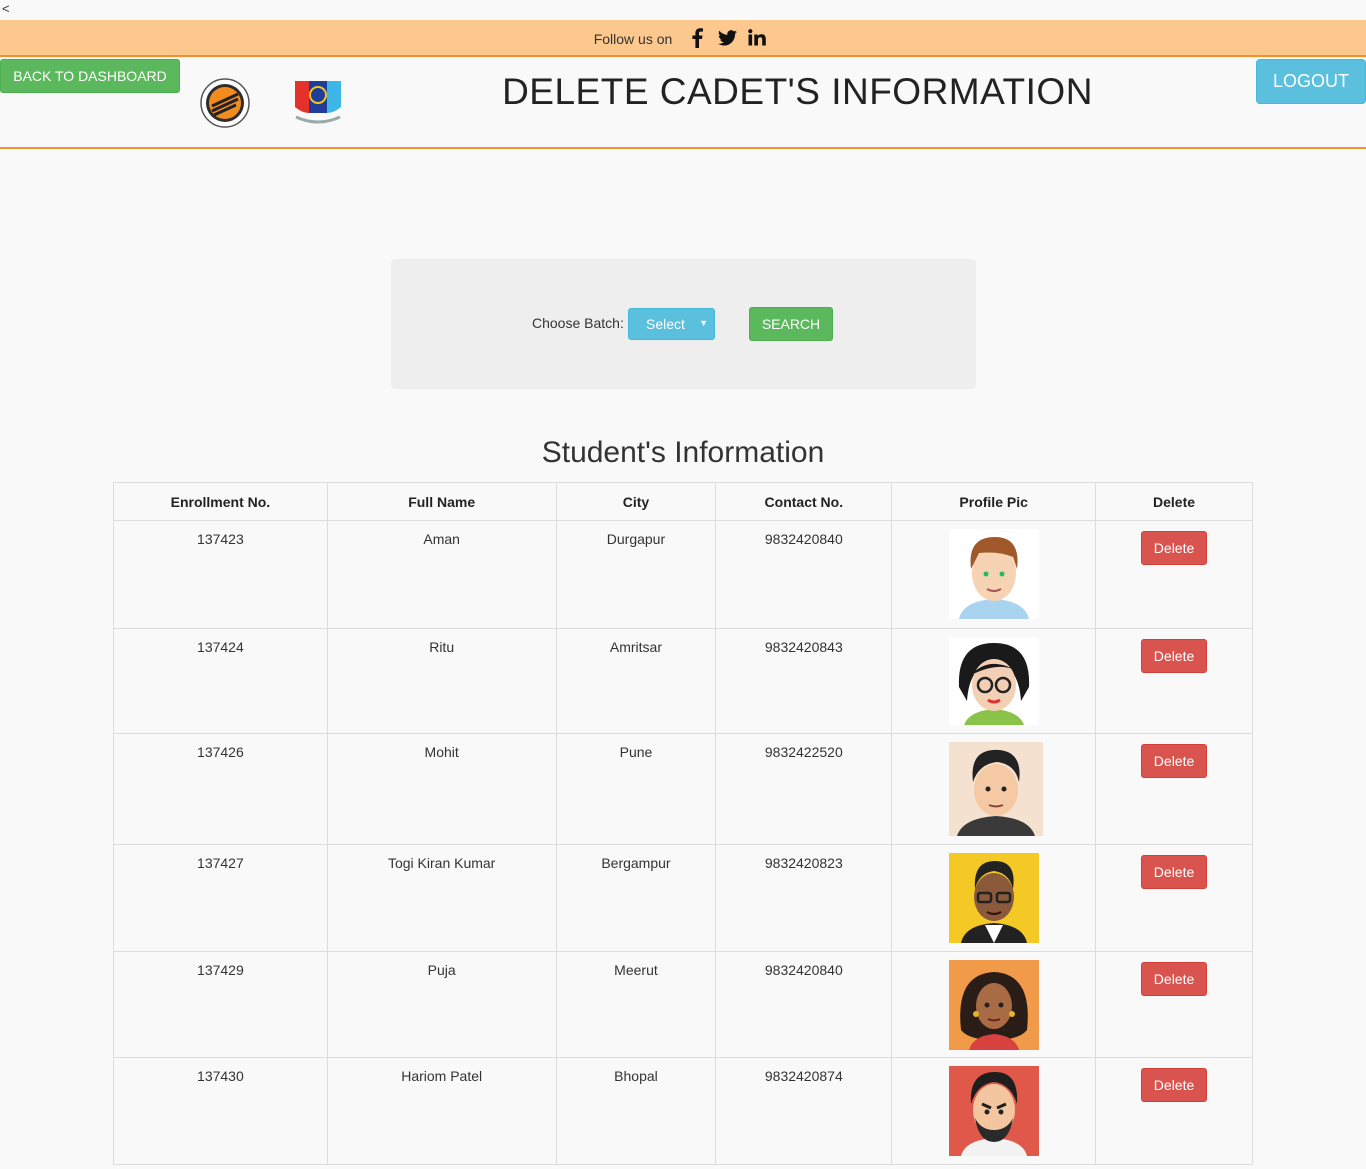 This screenshot has width=1366, height=1169. Describe the element at coordinates (220, 574) in the screenshot. I see `enrollment-cell: 137423` at that location.